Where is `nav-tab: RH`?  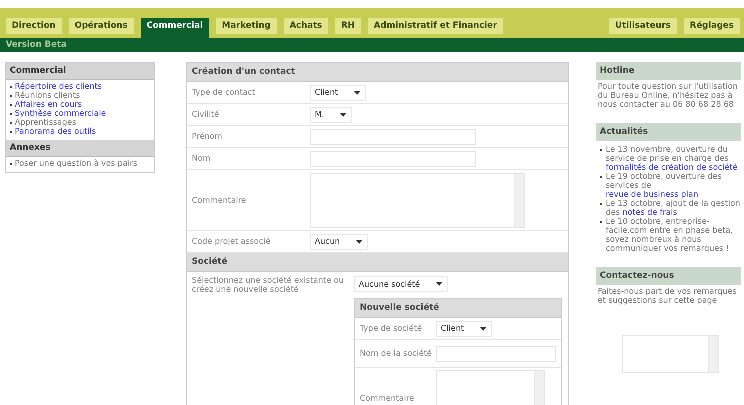
nav-tab: RH is located at coordinates (348, 26).